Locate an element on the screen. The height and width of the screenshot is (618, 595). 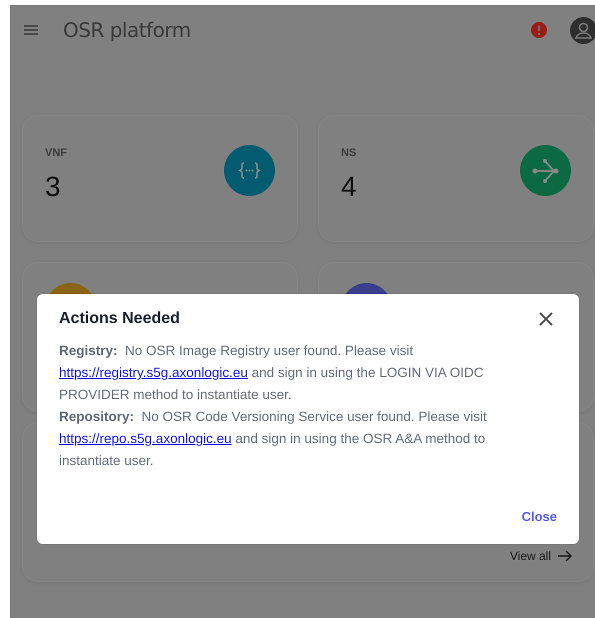
menu-icon is located at coordinates (31, 30).